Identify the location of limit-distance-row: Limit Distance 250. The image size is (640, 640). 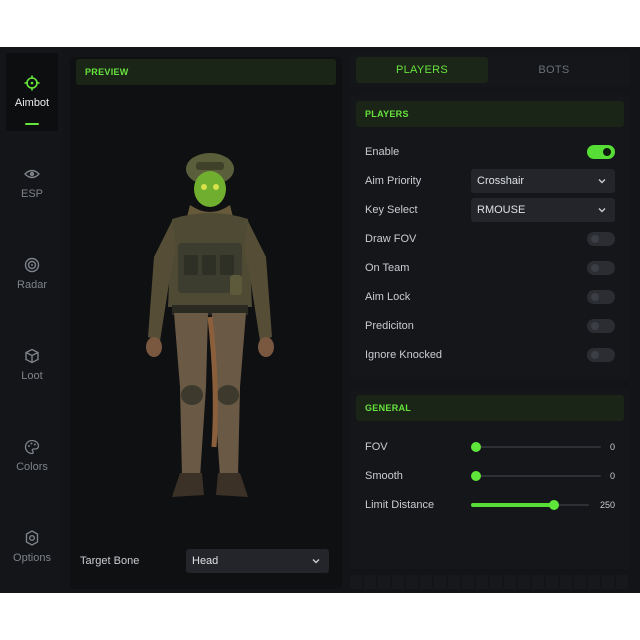
(490, 505).